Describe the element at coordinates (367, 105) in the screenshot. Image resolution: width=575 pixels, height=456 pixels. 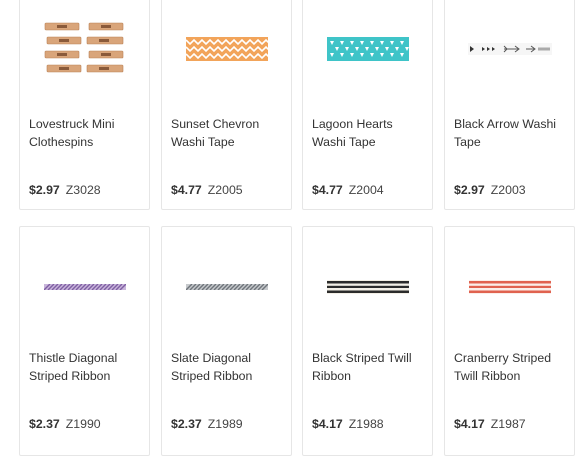
I see `product-card: Lagoon Hearts Washi Tape $4.77 Z2004` at that location.